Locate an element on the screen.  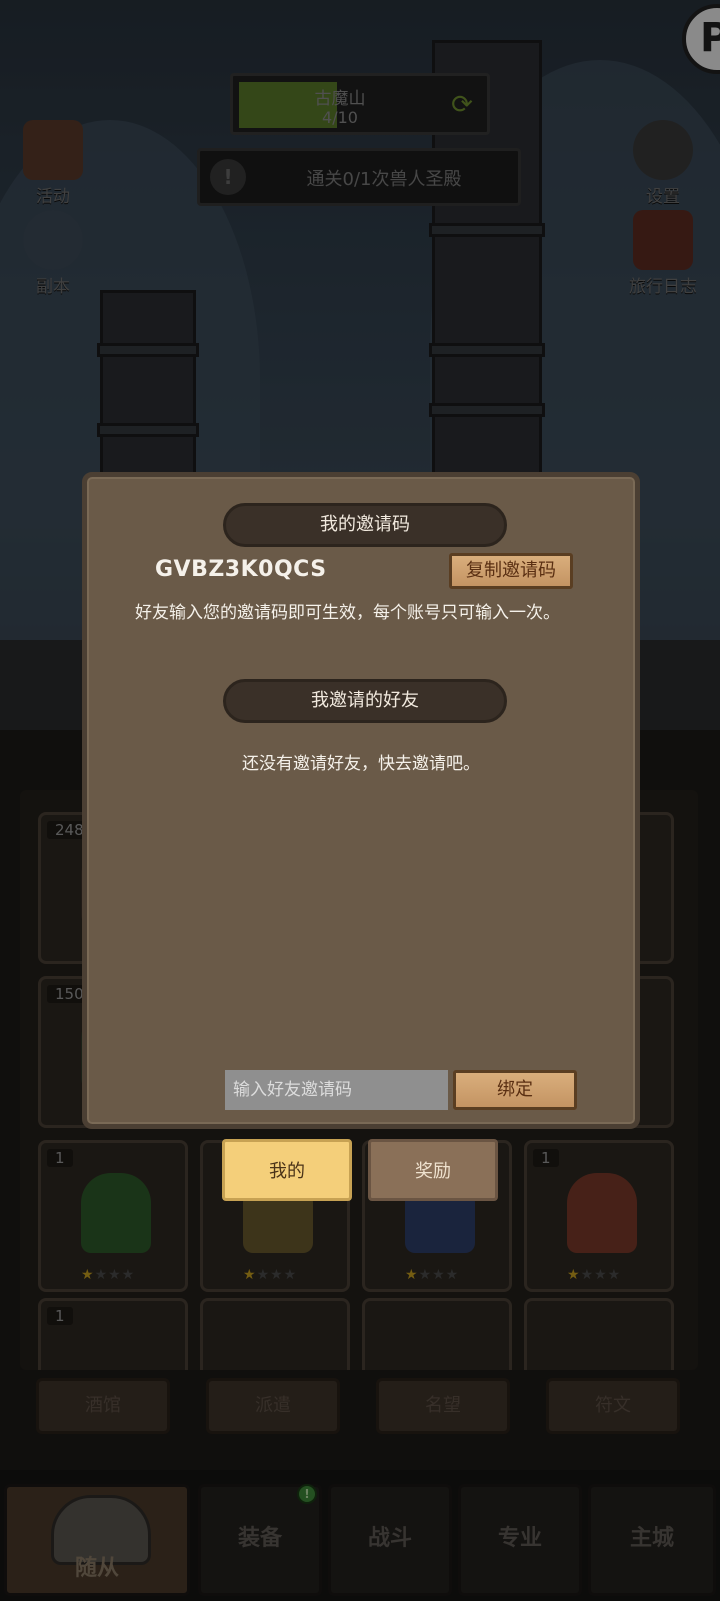
tab-rewards: 奖励 is located at coordinates (433, 1170).